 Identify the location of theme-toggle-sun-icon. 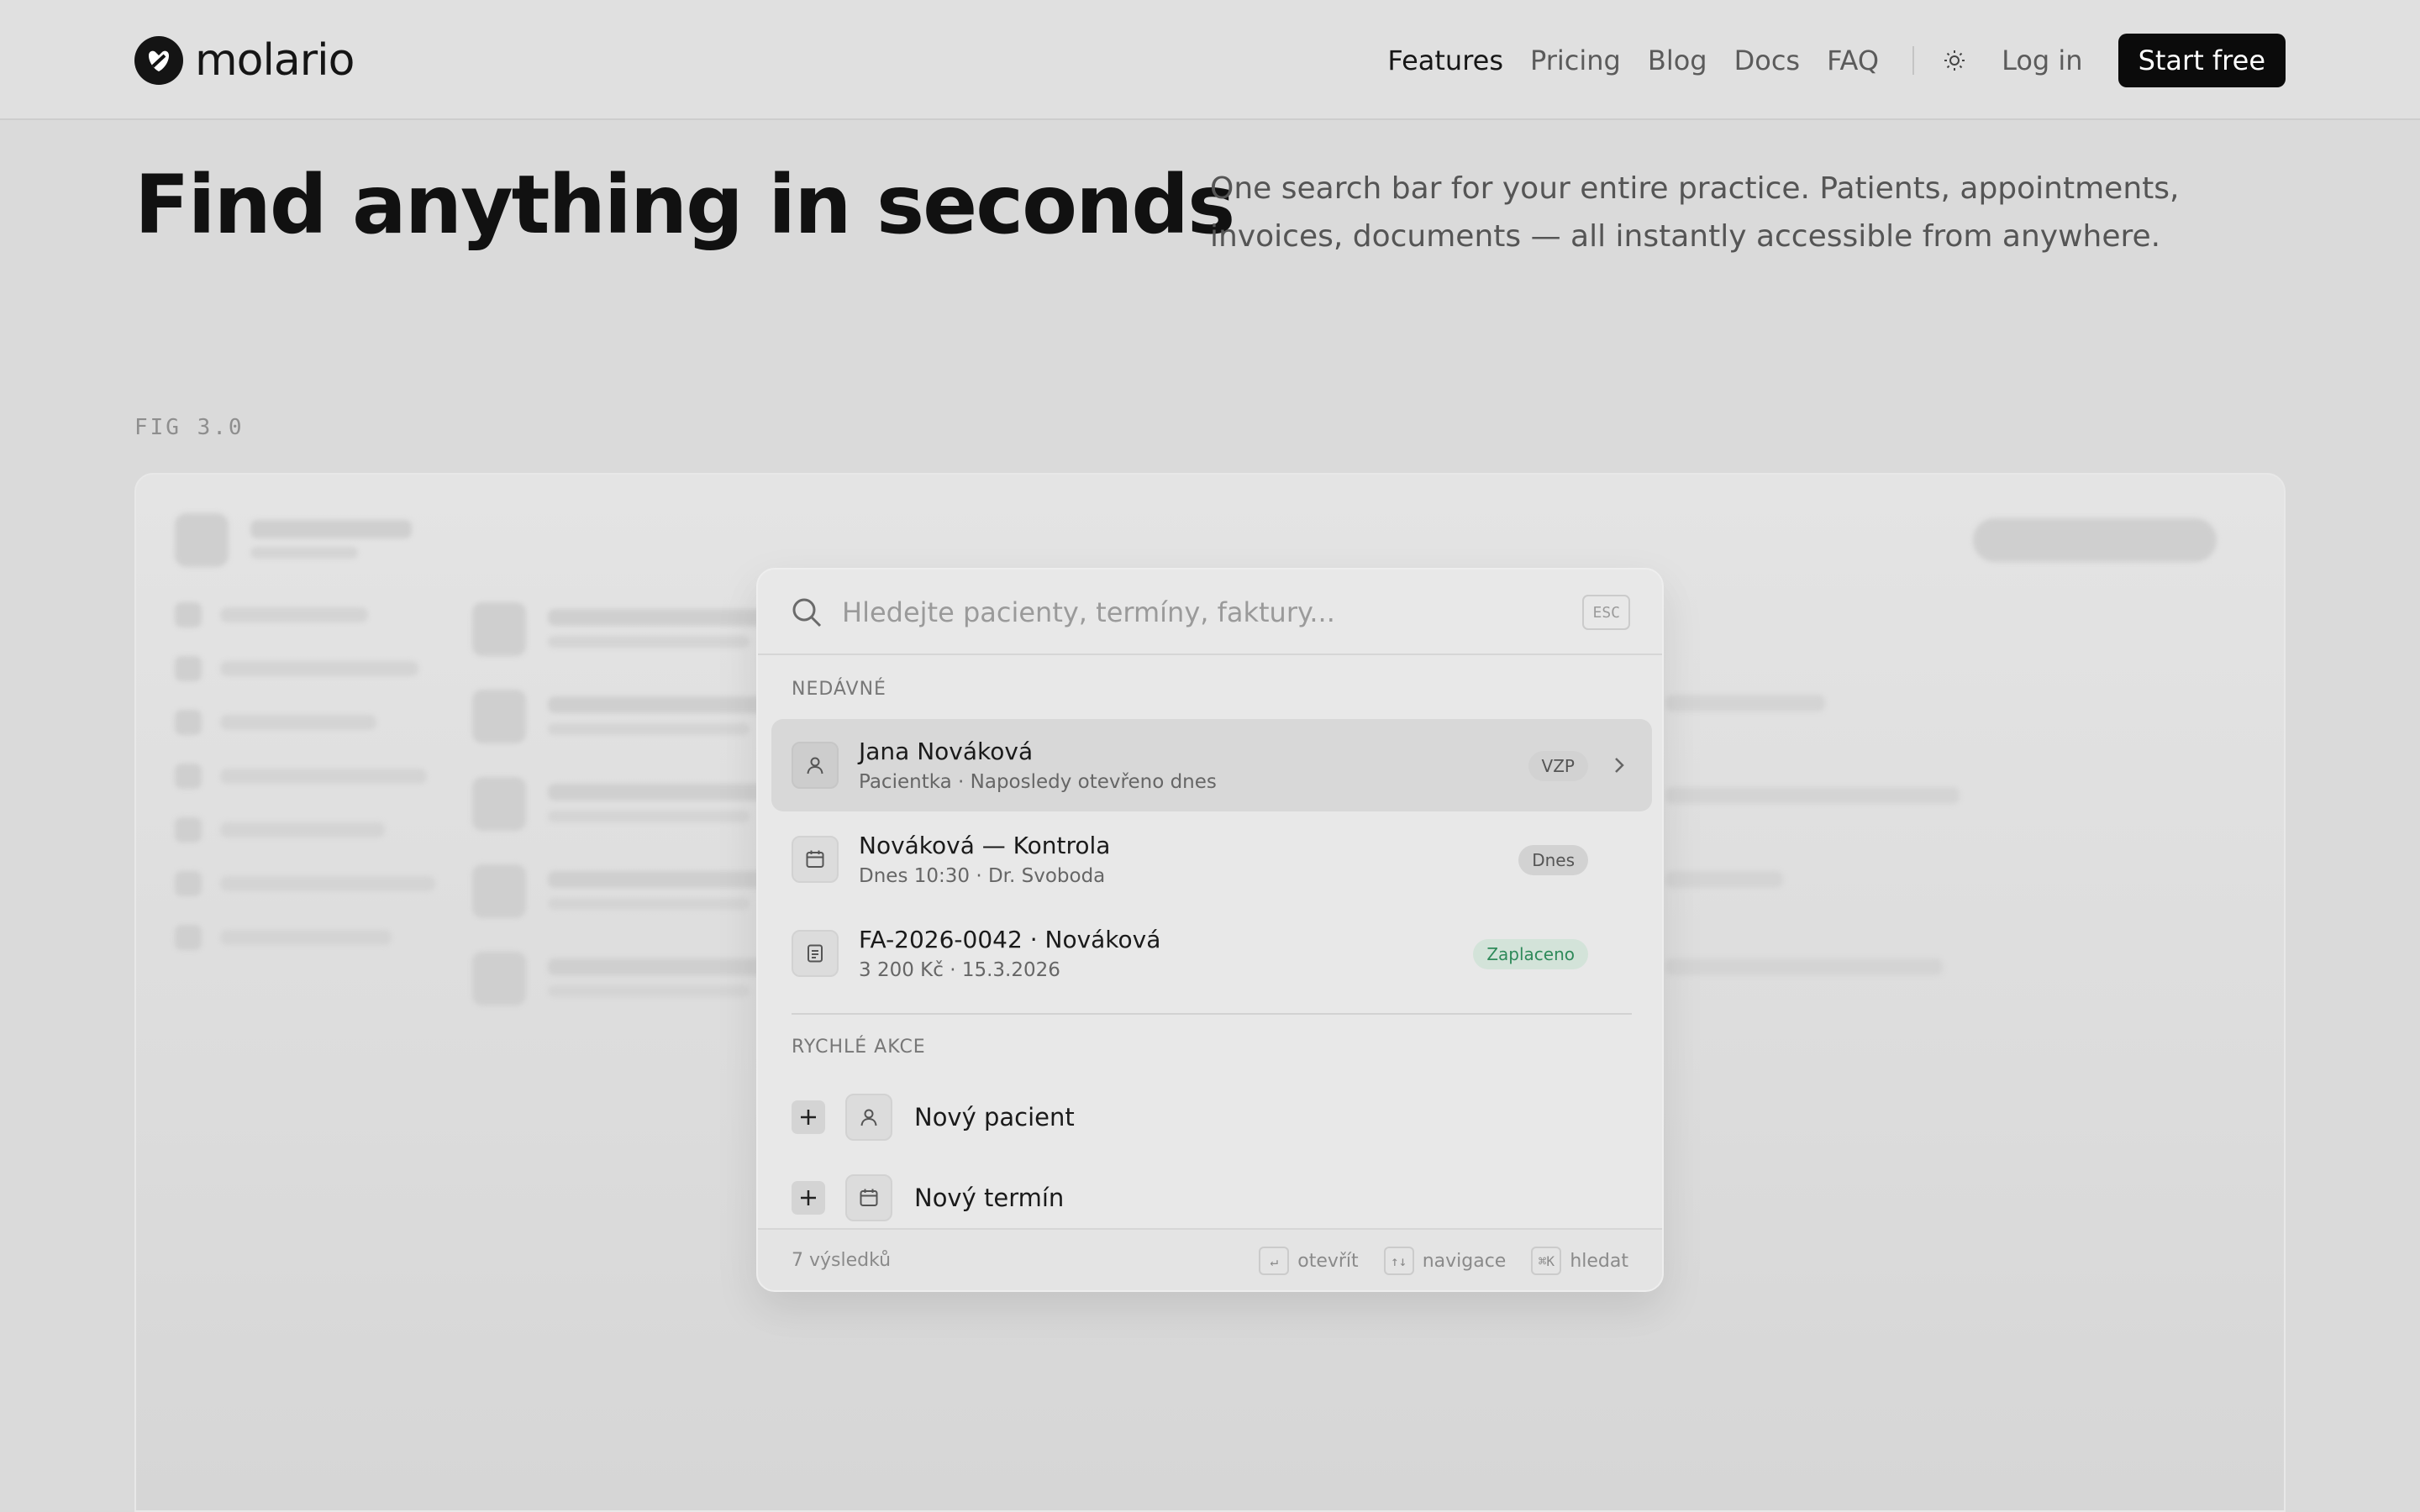
(1954, 60).